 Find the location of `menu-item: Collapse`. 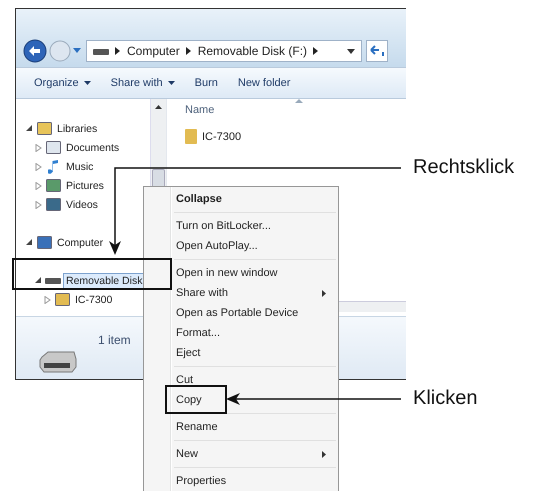

menu-item: Collapse is located at coordinates (241, 199).